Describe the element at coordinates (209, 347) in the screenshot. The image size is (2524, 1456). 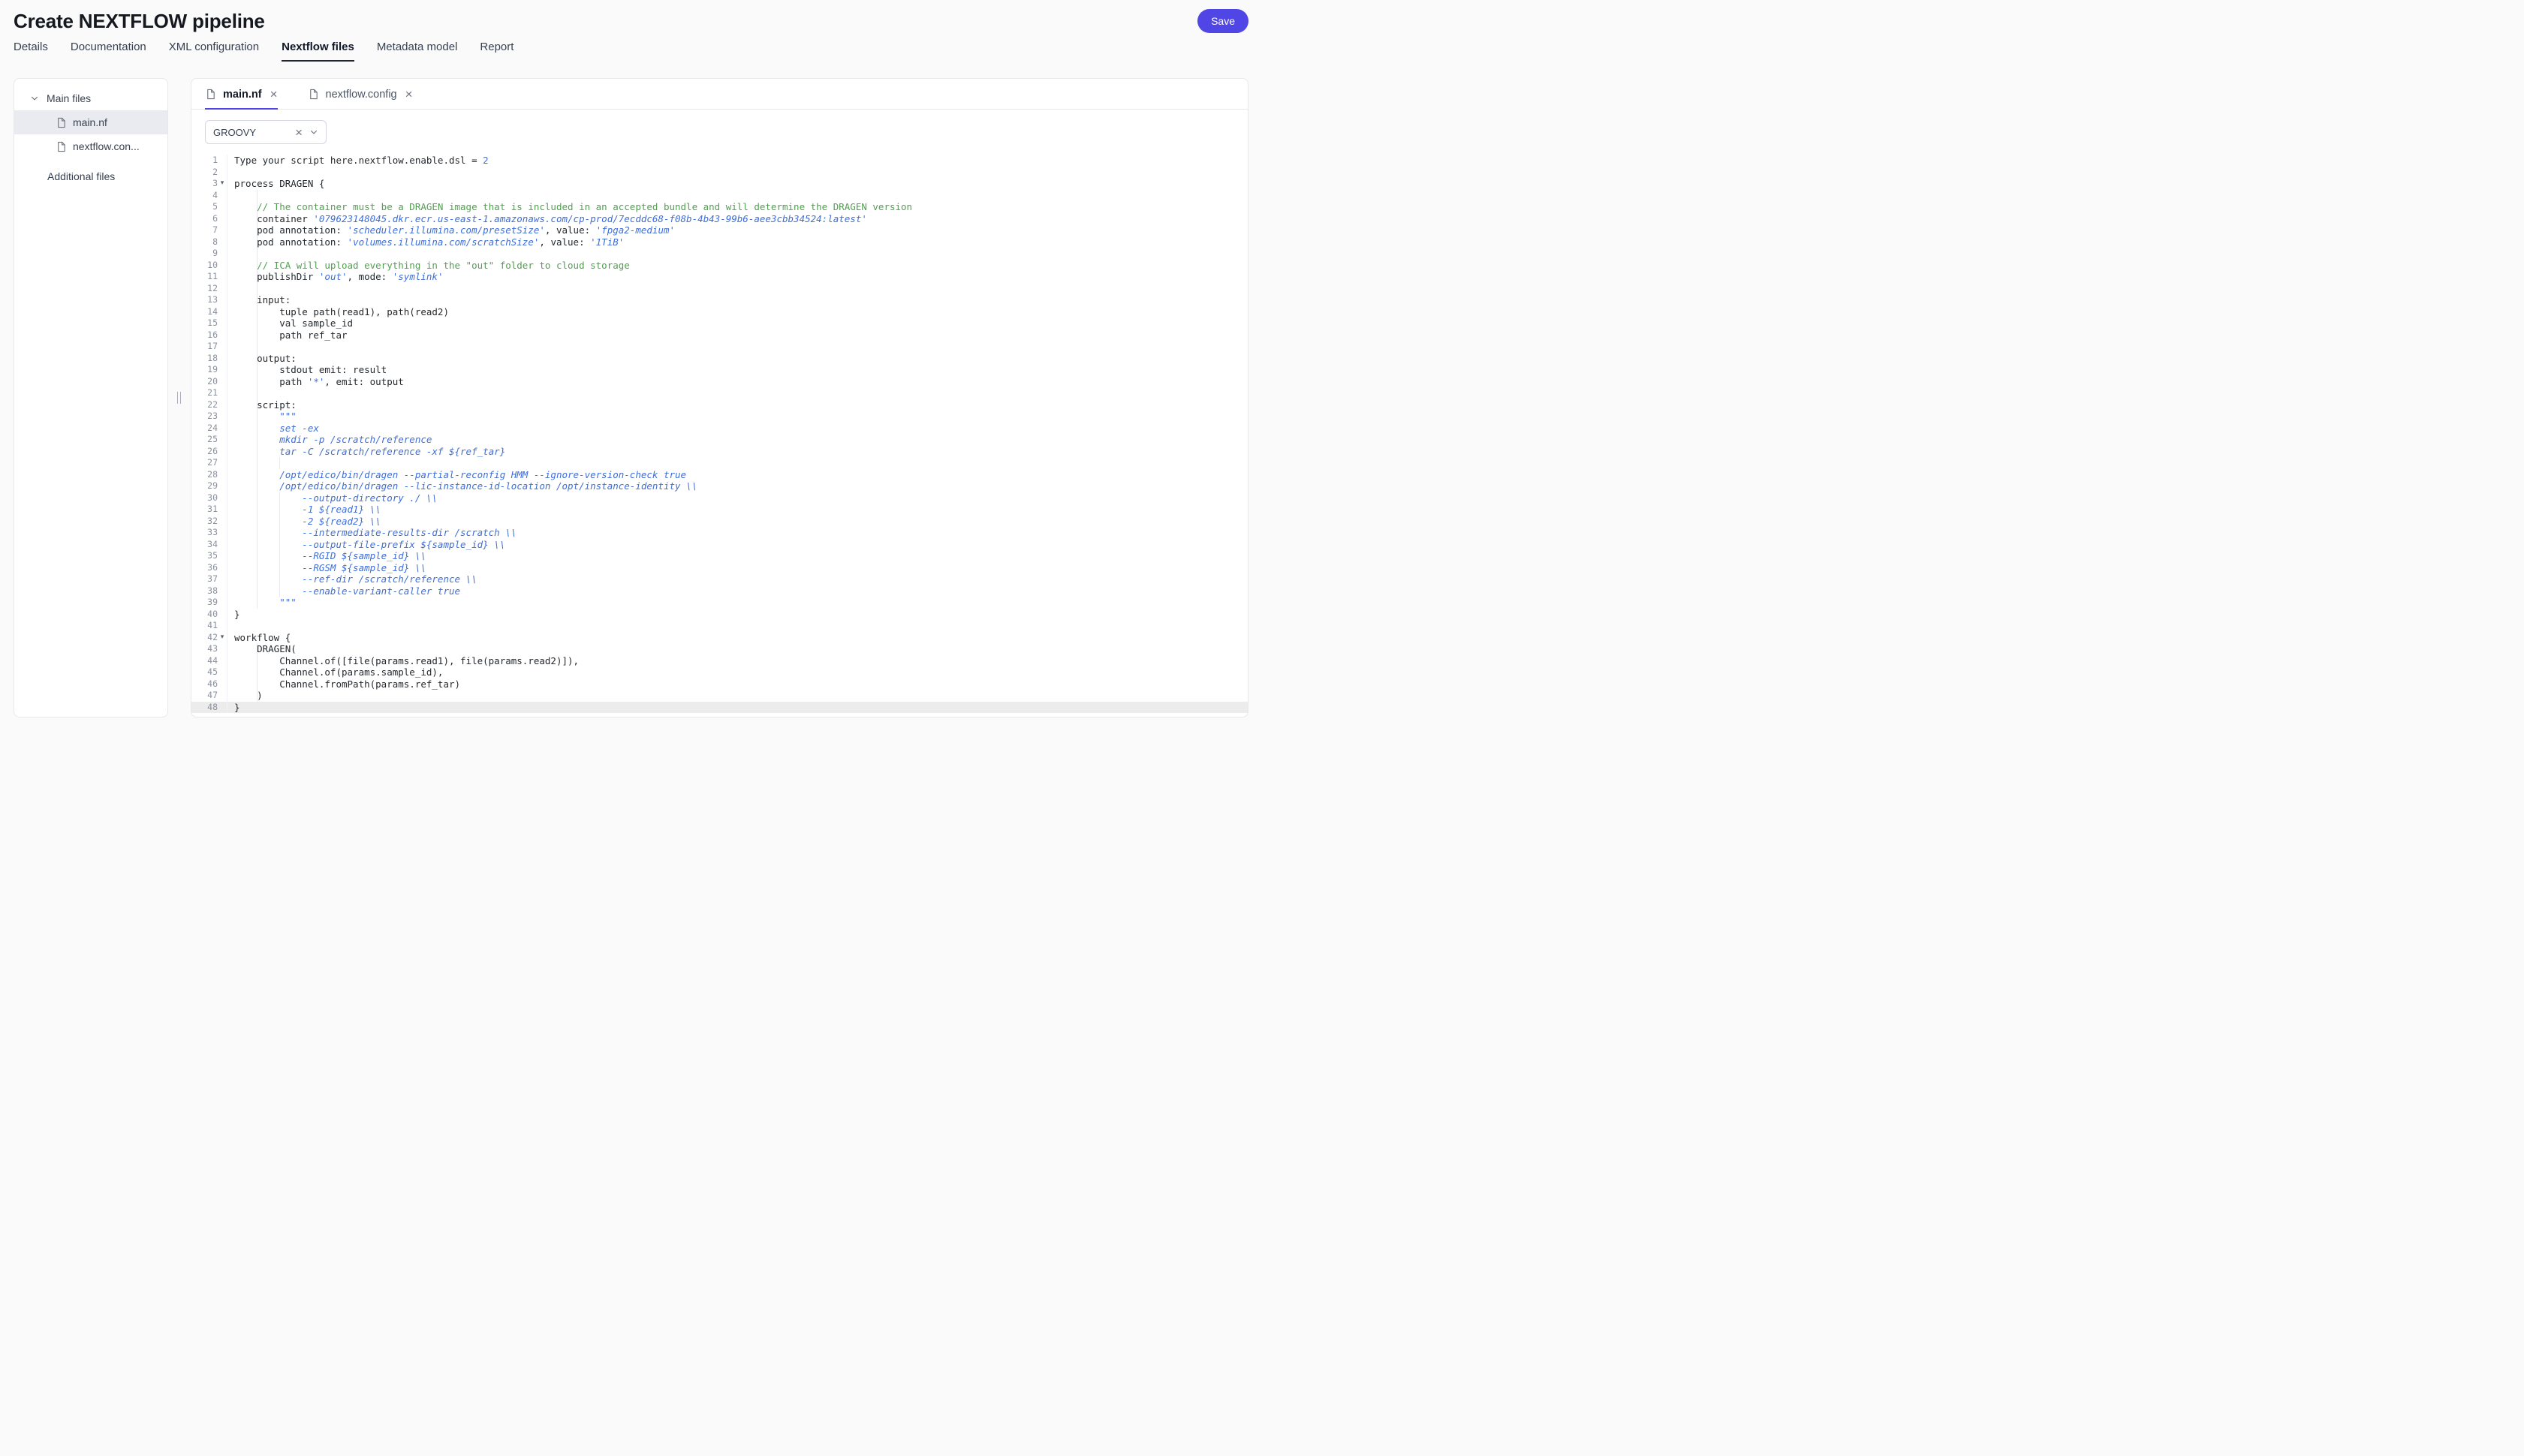
I see `gutter: 17` at that location.